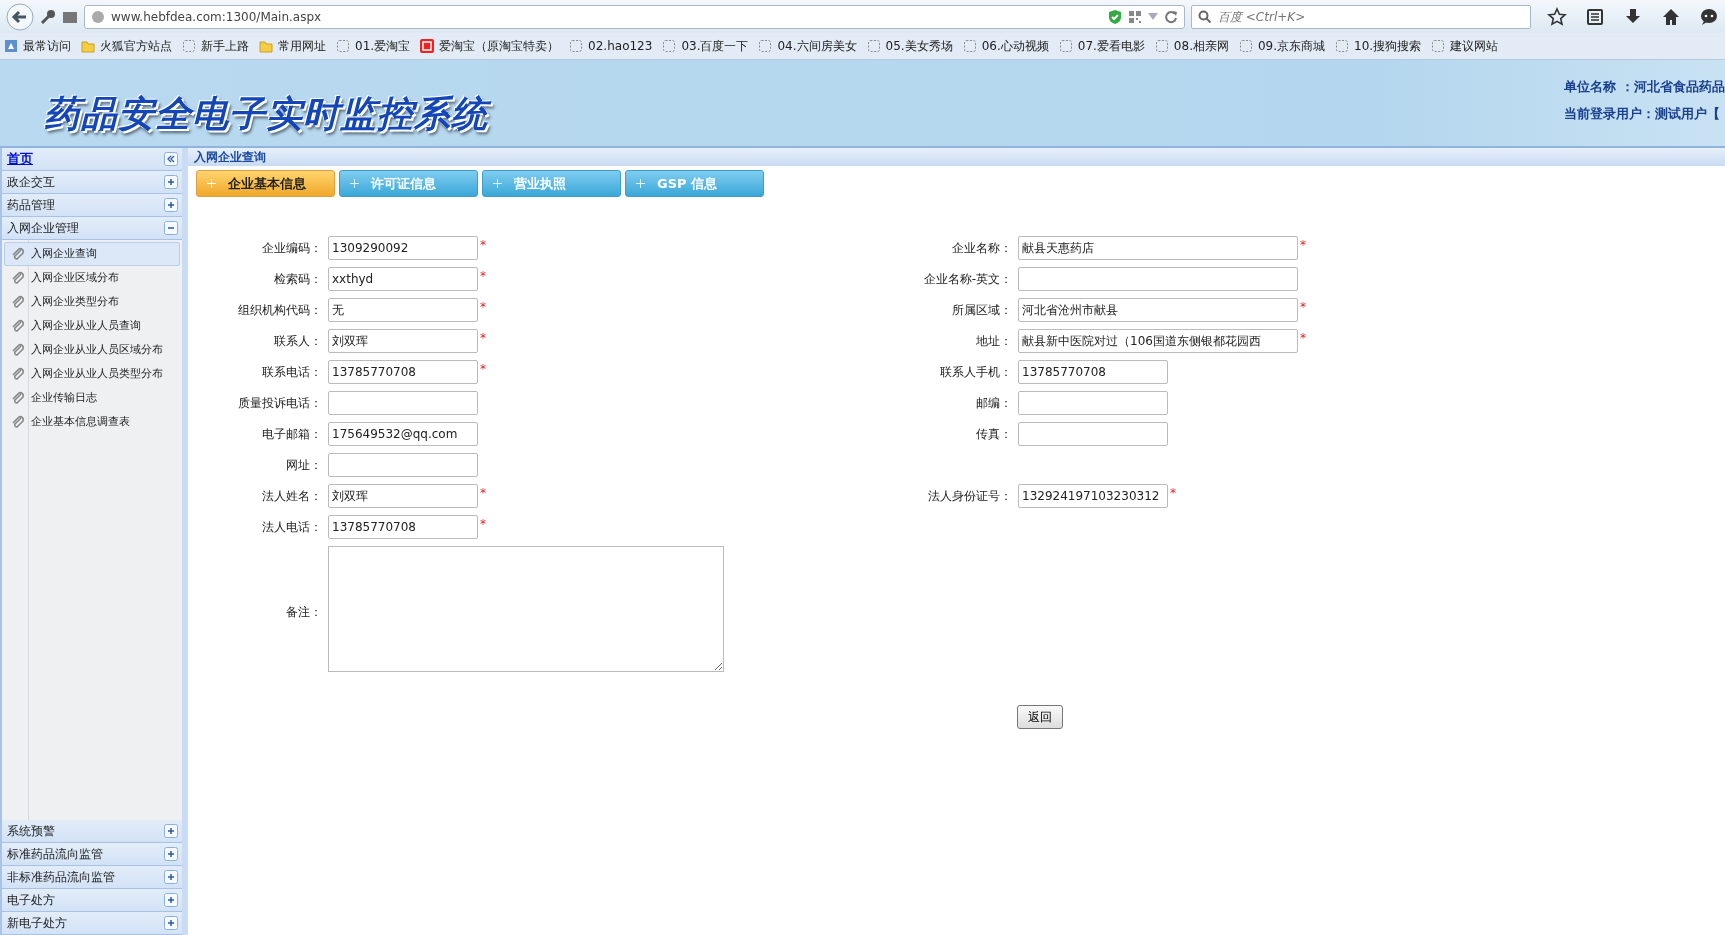 This screenshot has height=935, width=1725. What do you see at coordinates (403, 310) in the screenshot?
I see `input-field: 无` at bounding box center [403, 310].